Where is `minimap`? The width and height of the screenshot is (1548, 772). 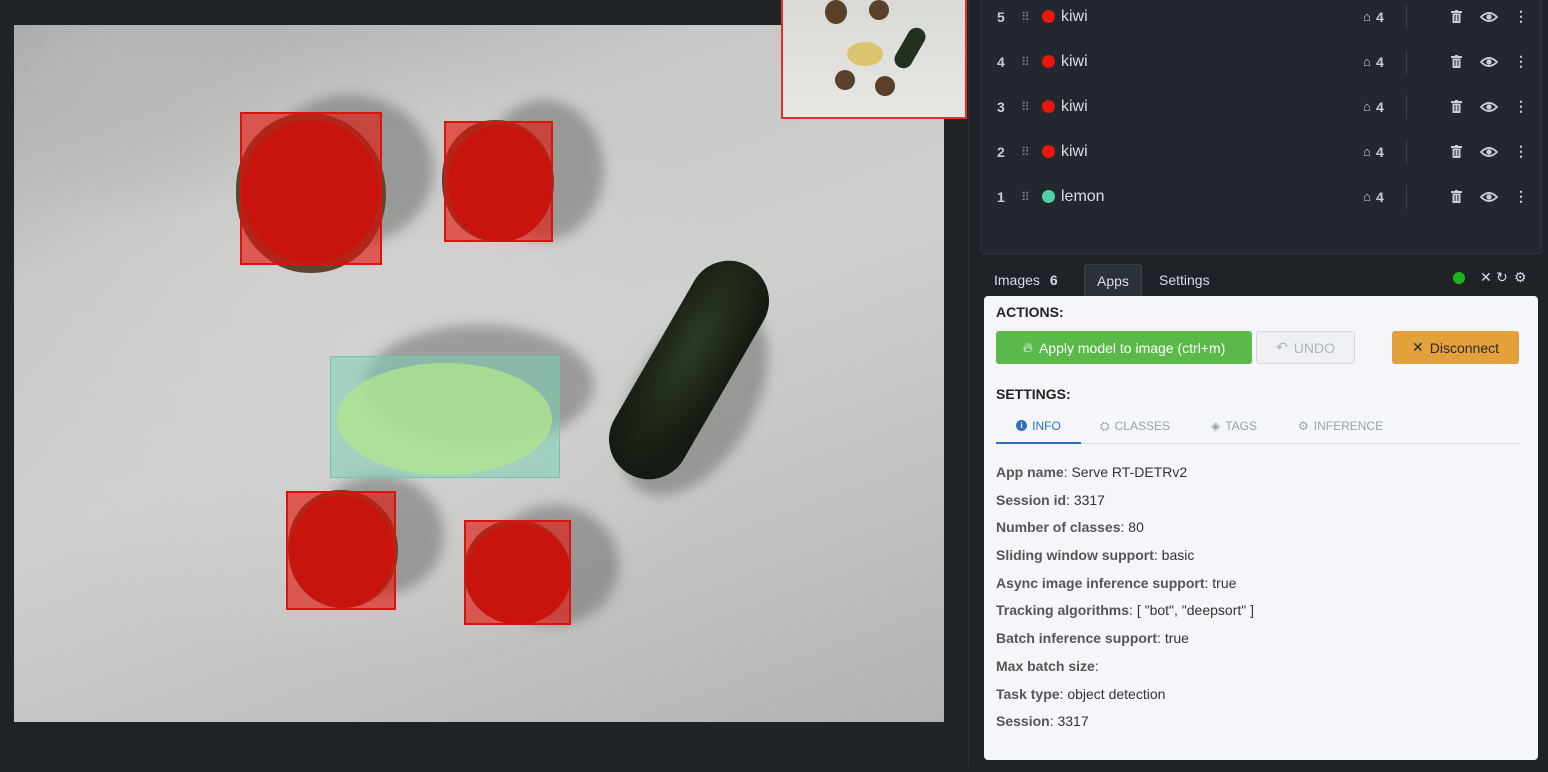
minimap is located at coordinates (874, 59).